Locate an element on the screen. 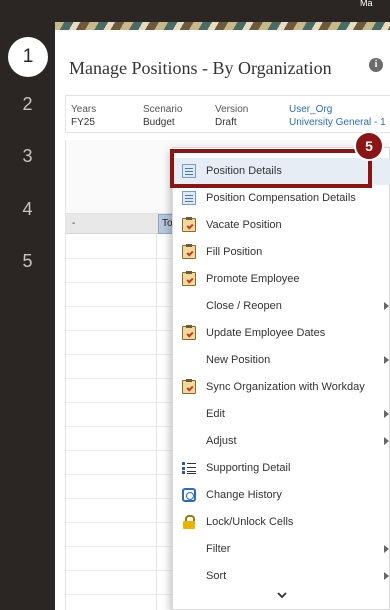  menu-item-change-history: Change History is located at coordinates (281, 495).